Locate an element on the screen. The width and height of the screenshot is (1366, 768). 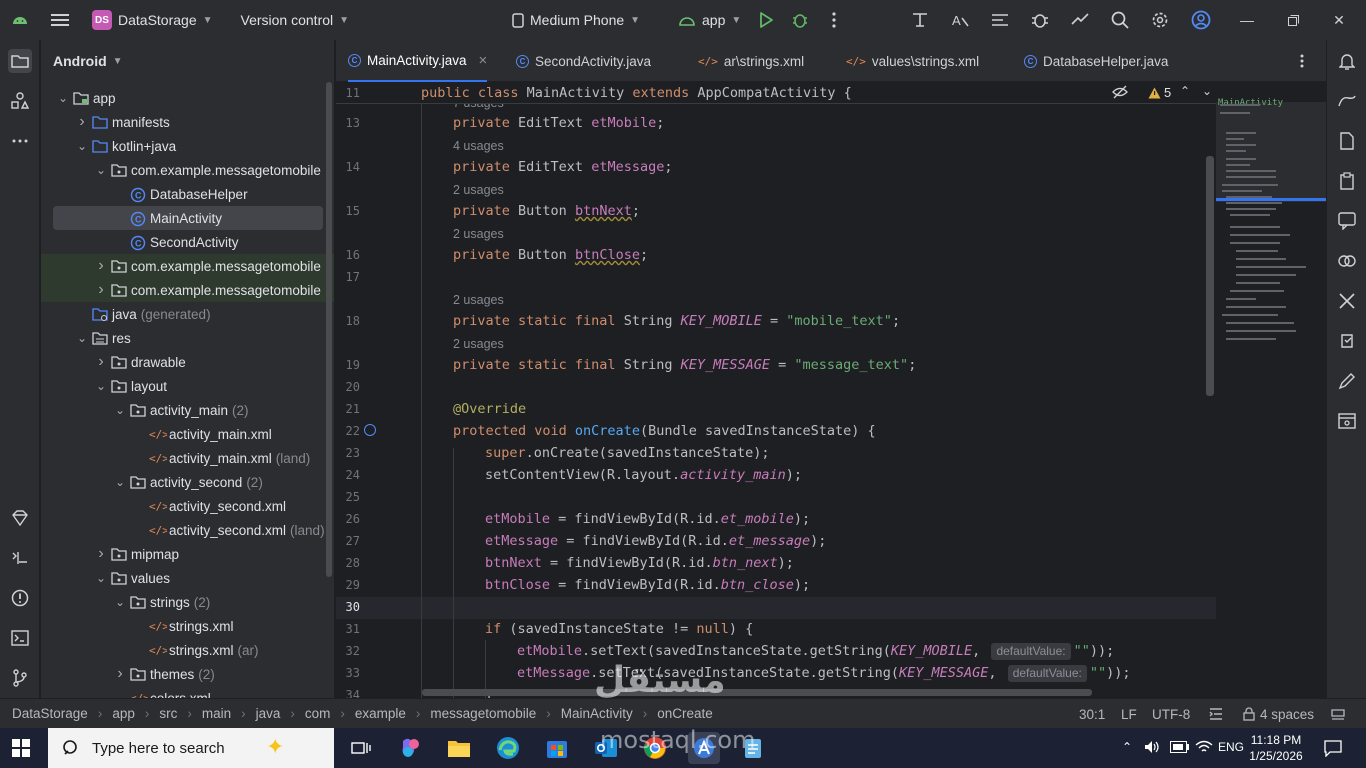
link-icon is located at coordinates (1347, 261).